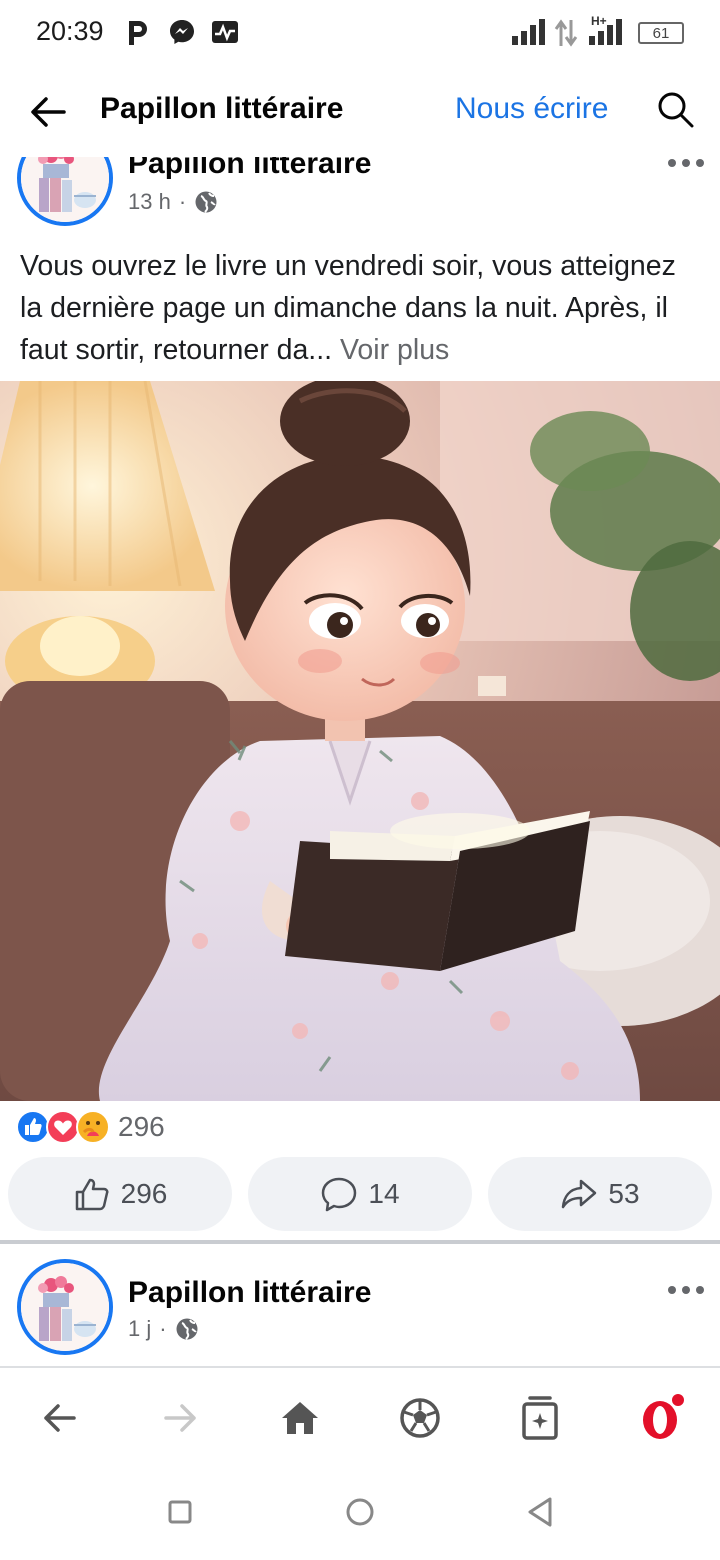 The image size is (720, 1560). I want to click on signal-2-icon, so click(605, 32).